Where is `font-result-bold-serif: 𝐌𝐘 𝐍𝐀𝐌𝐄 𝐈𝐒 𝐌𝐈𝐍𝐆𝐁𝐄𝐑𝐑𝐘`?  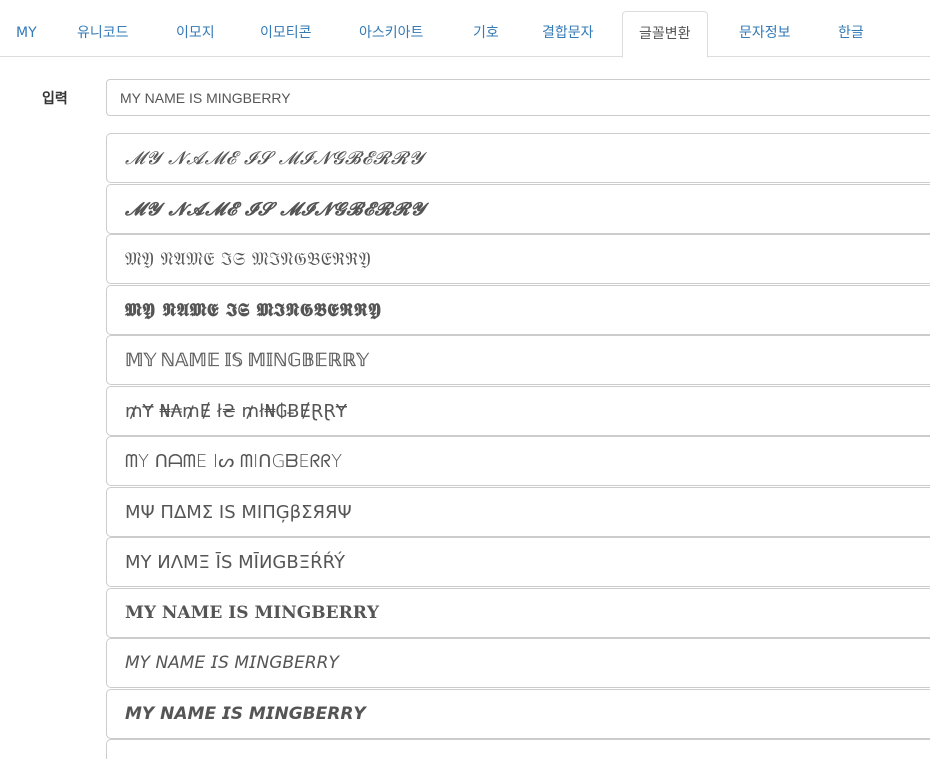
font-result-bold-serif: 𝐌𝐘 𝐍𝐀𝐌𝐄 𝐈𝐒 𝐌𝐈𝐍𝐆𝐁𝐄𝐑𝐑𝐘 is located at coordinates (518, 613).